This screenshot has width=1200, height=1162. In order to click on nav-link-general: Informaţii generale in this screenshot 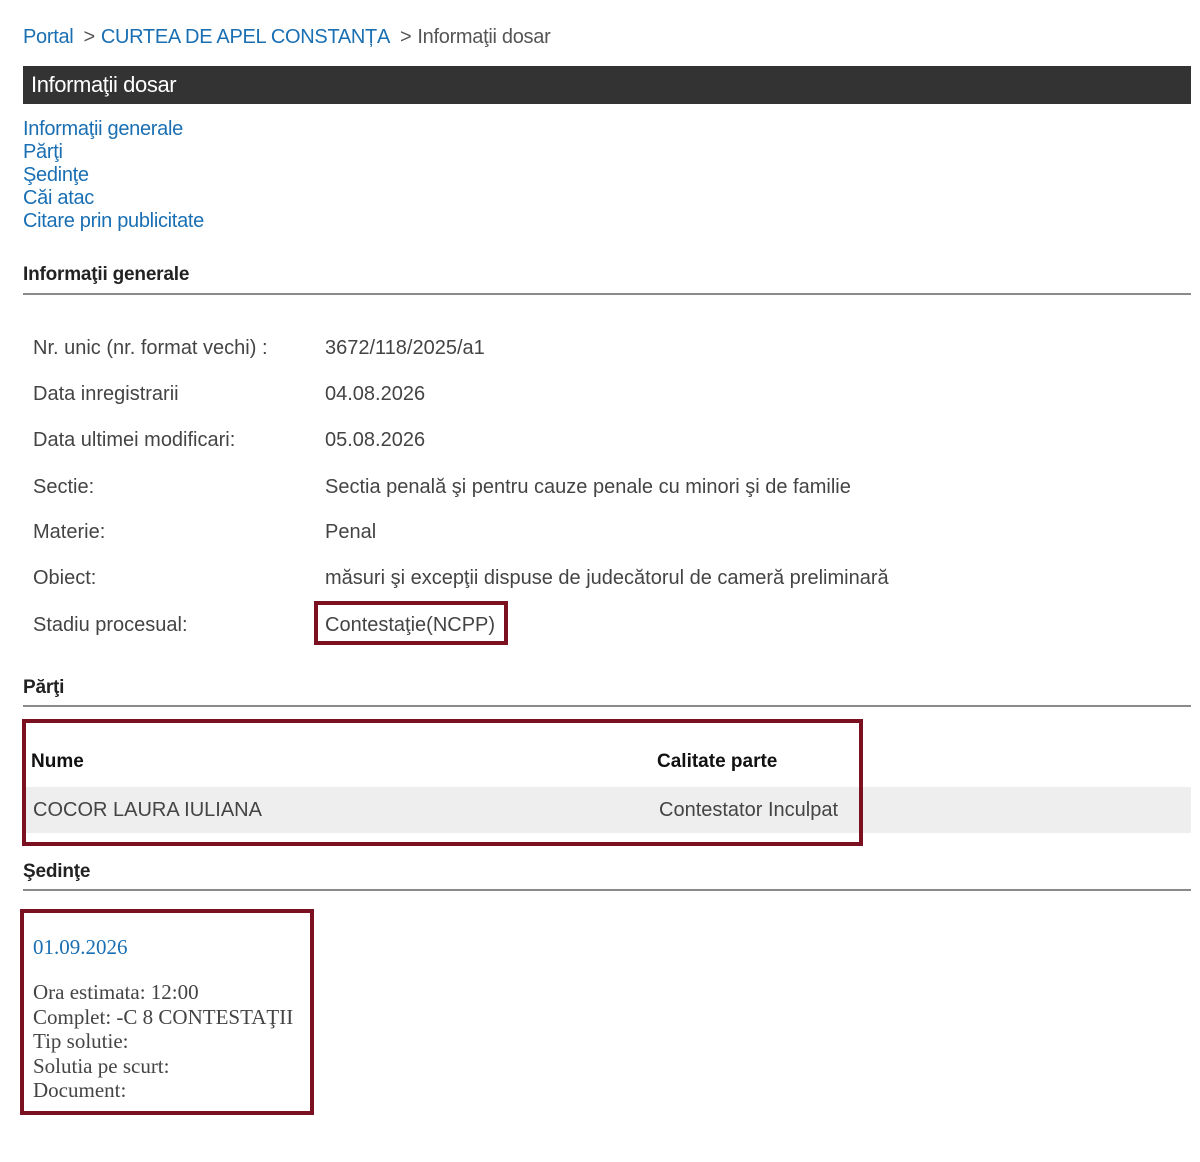, I will do `click(113, 129)`.